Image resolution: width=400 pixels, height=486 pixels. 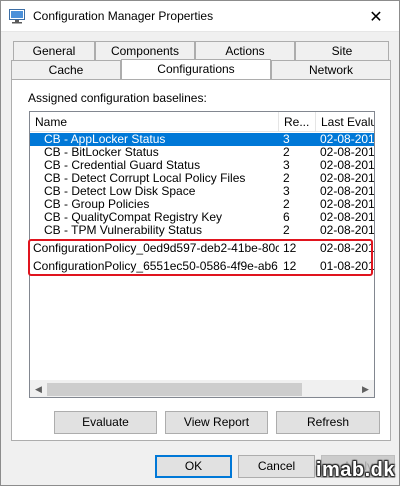 What do you see at coordinates (145, 50) in the screenshot?
I see `tab-components: Components` at bounding box center [145, 50].